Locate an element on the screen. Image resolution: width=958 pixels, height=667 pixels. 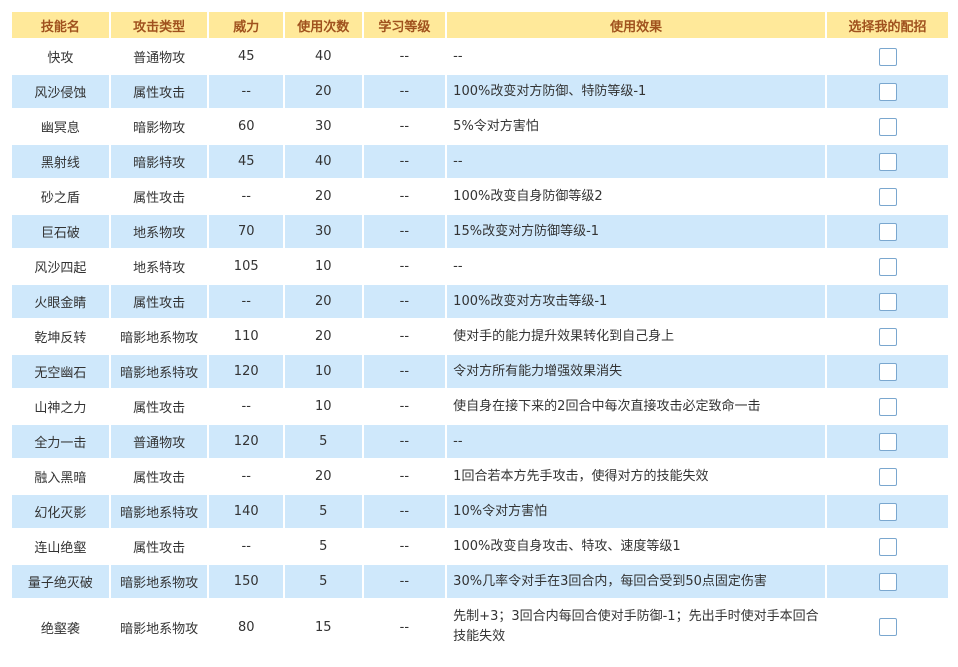
effect-cell: 10%令对方害怕 is located at coordinates (636, 511).